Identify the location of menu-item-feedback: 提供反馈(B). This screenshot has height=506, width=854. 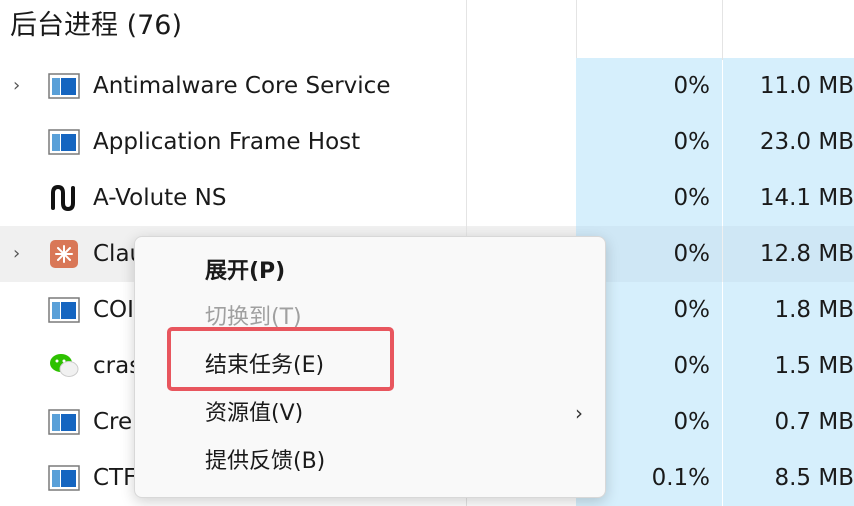
(370, 462).